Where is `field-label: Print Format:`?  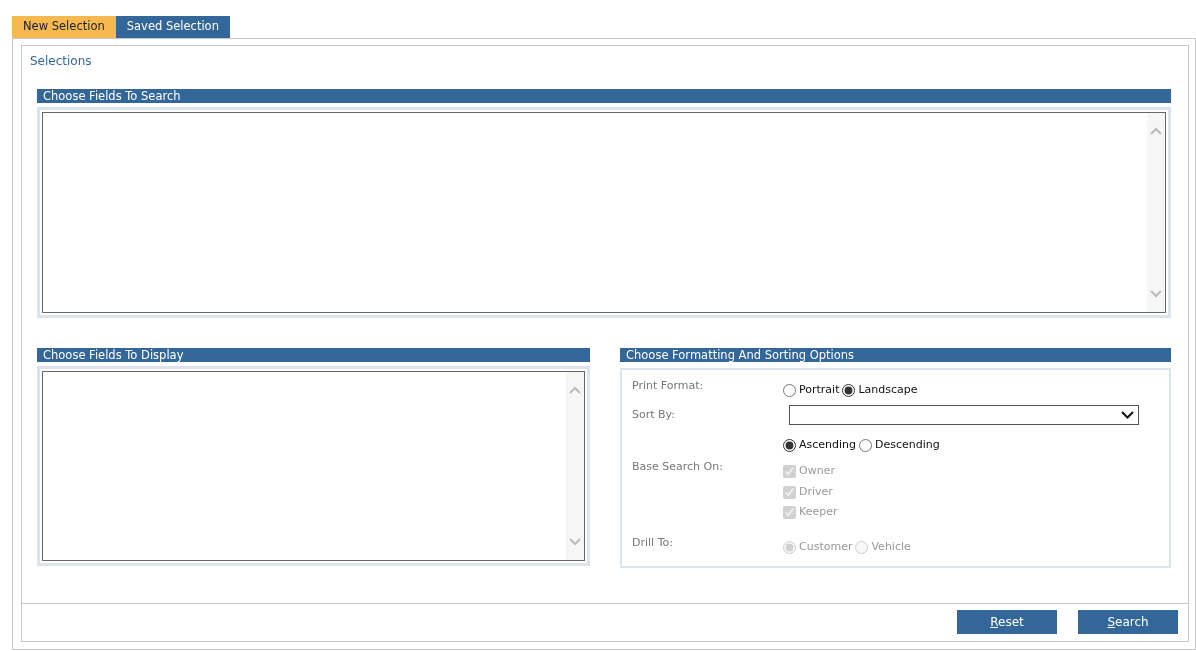
field-label: Print Format: is located at coordinates (668, 386).